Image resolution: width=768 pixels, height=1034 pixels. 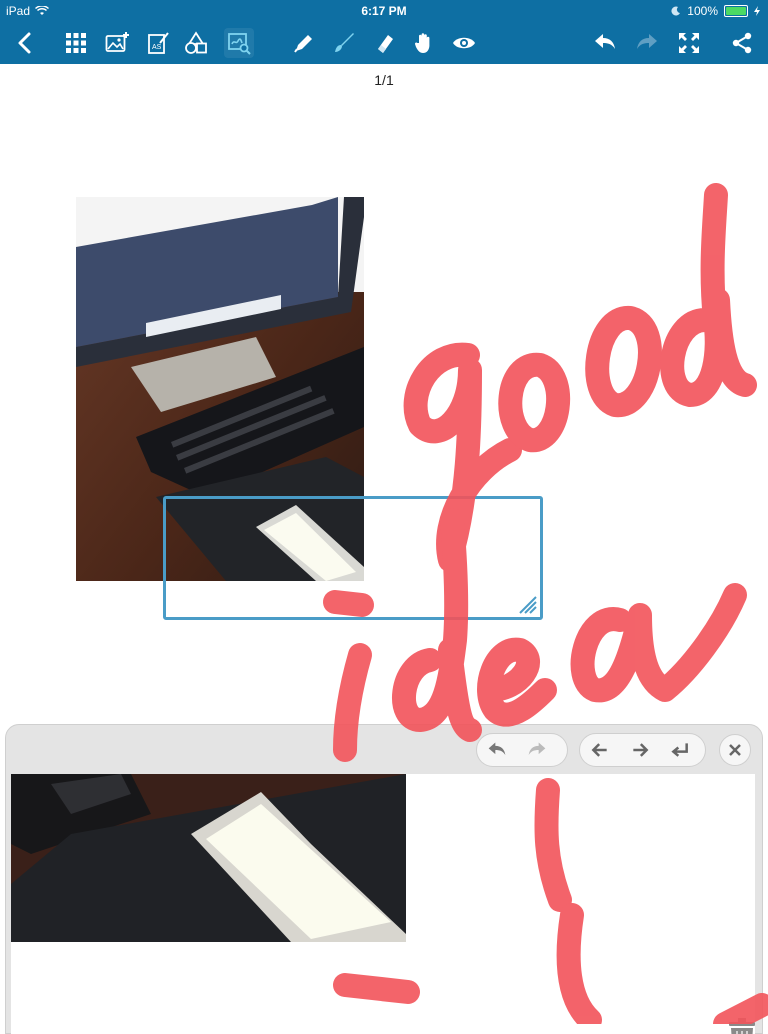 What do you see at coordinates (384, 80) in the screenshot?
I see `page-indicator: 1/1` at bounding box center [384, 80].